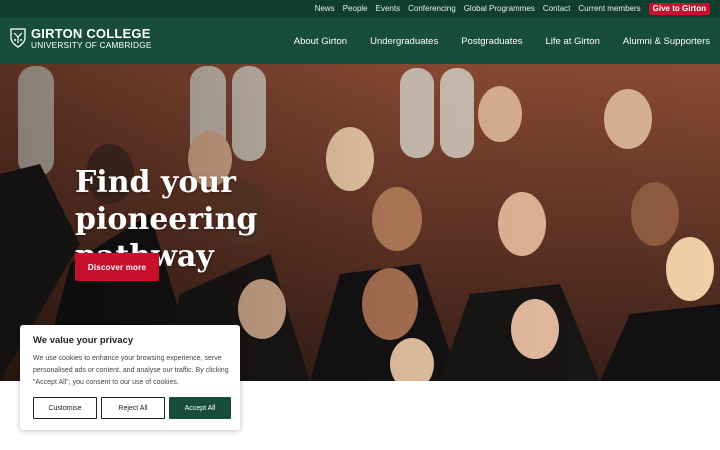  I want to click on discover-more-button: Discover more, so click(117, 267).